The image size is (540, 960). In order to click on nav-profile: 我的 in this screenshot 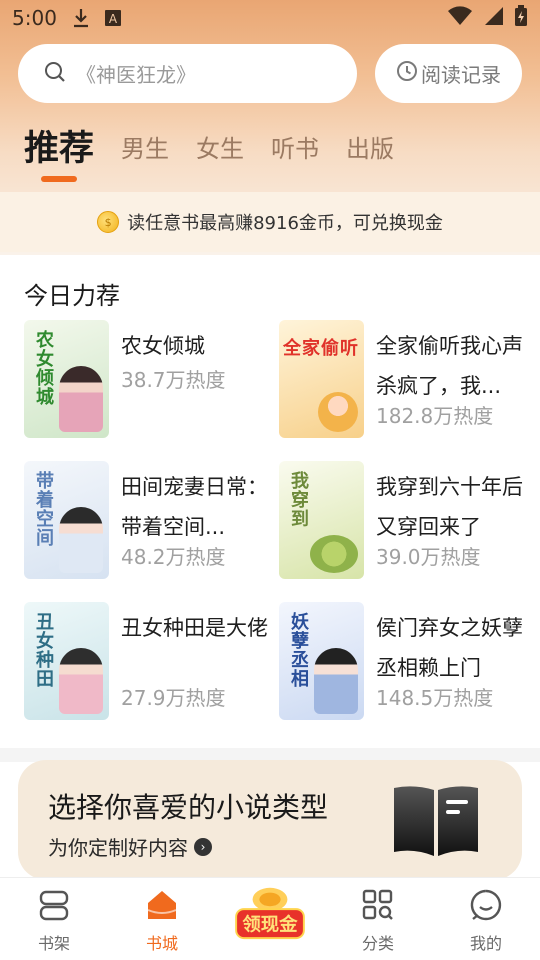, I will do `click(486, 919)`.